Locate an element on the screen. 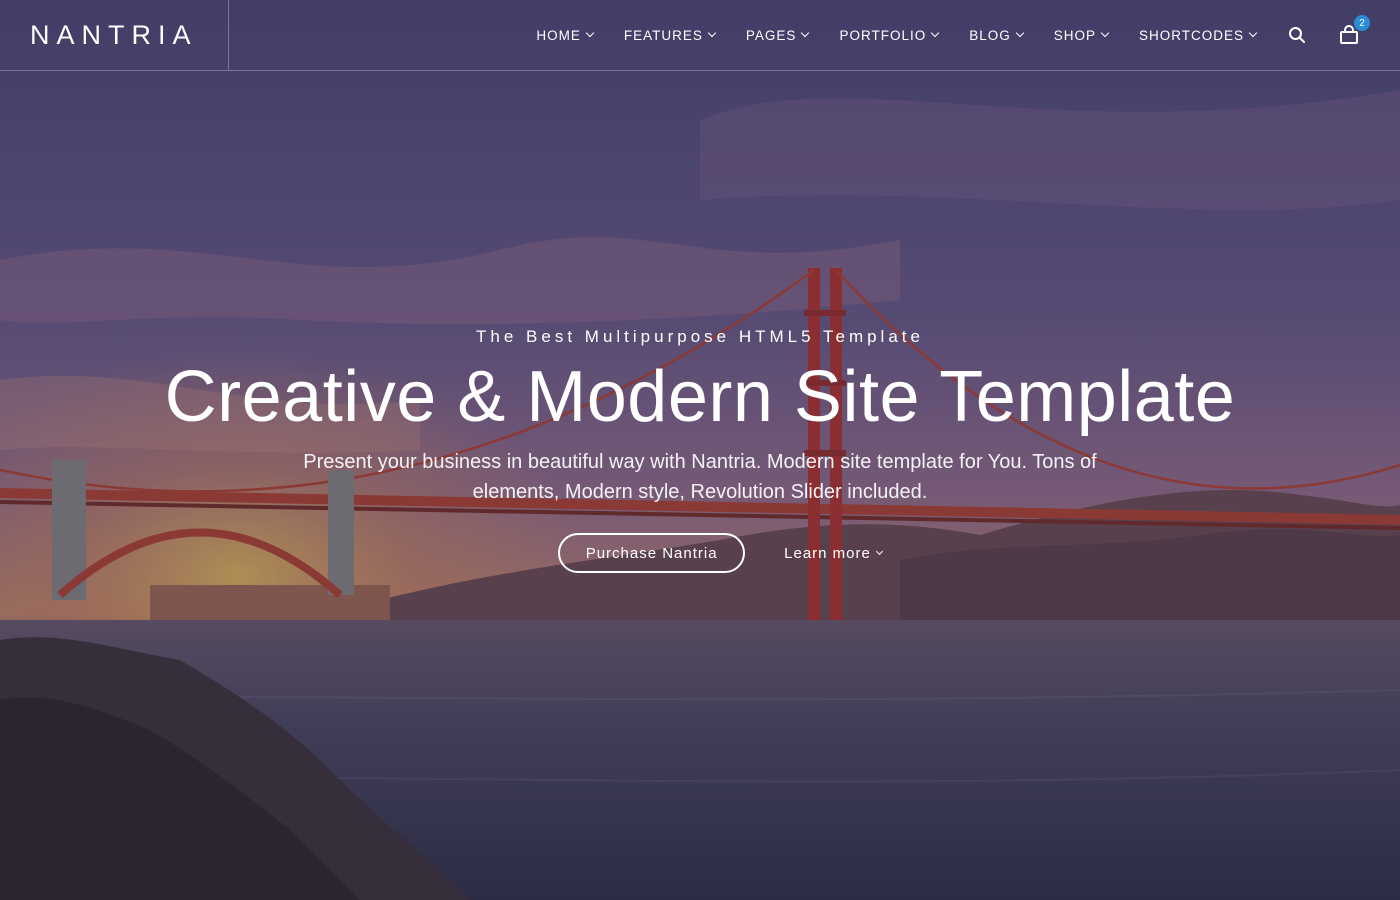 This screenshot has height=900, width=1400. learn-more-label: Learn more is located at coordinates (827, 553).